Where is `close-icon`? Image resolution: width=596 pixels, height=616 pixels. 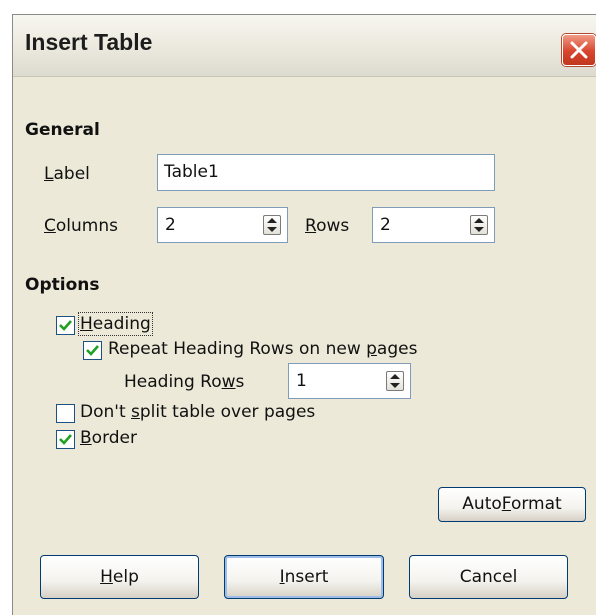 close-icon is located at coordinates (579, 50).